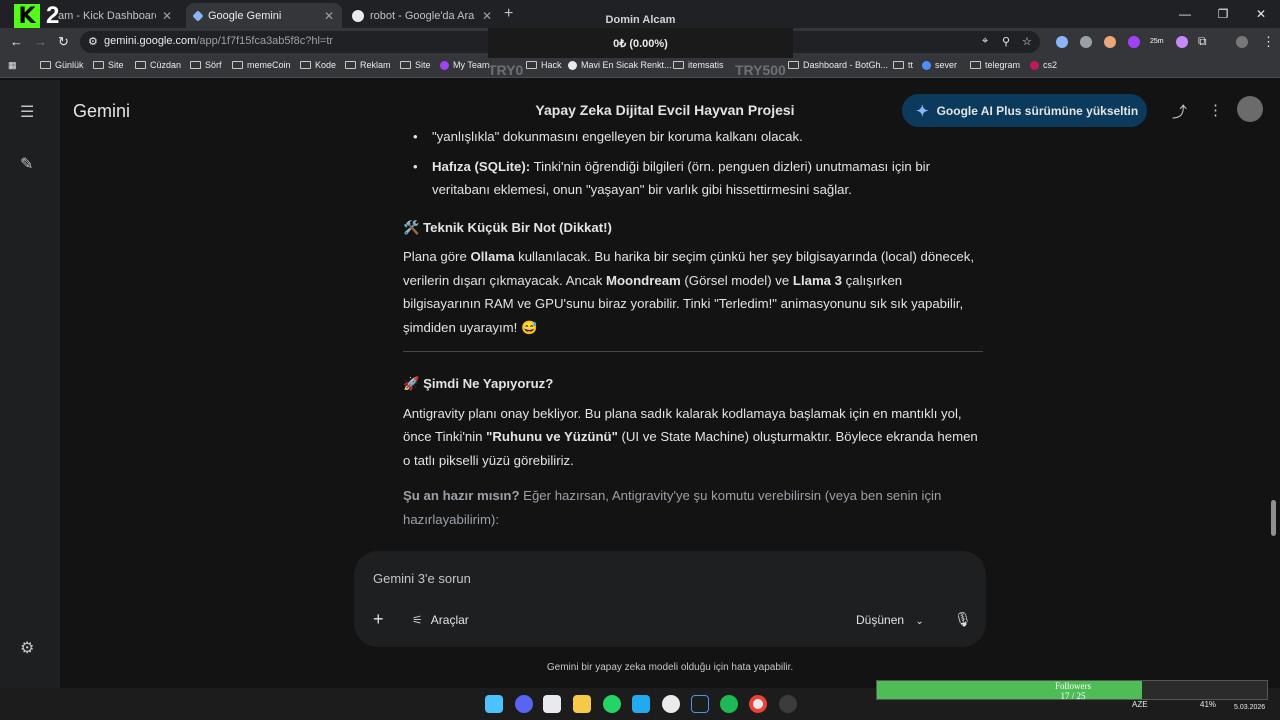  I want to click on domain-value: 0₺ (0.00%), so click(640, 44).